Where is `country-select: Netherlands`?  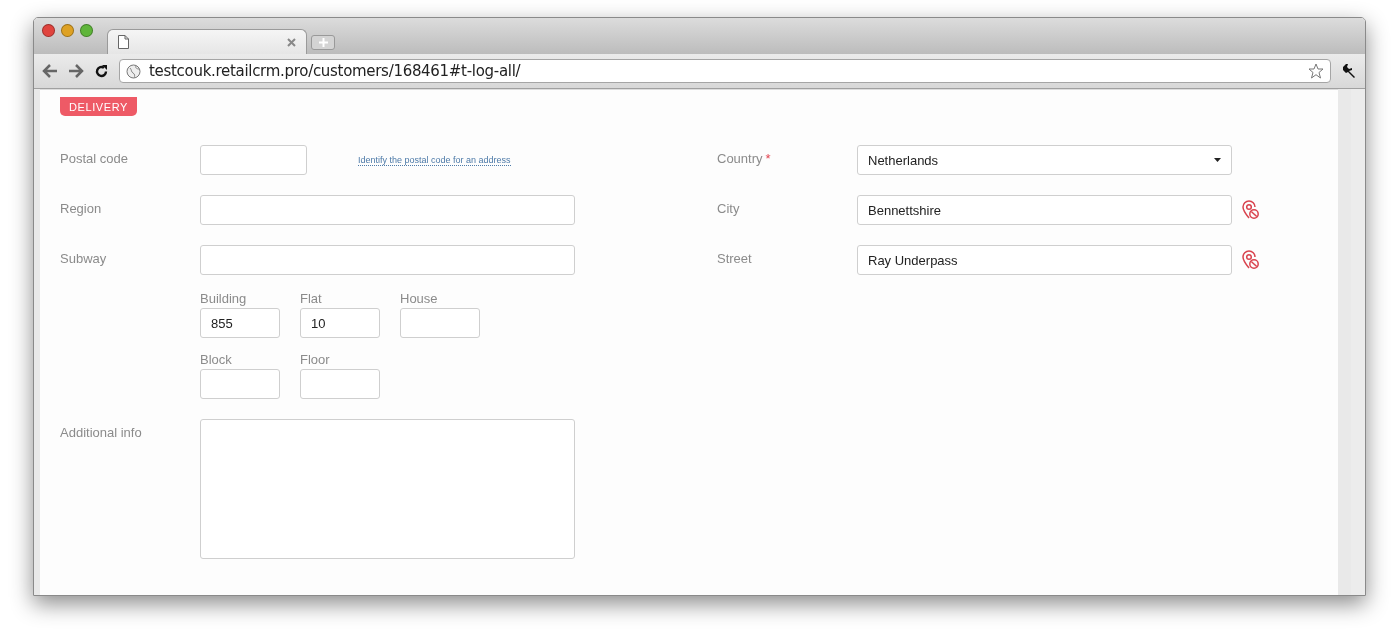
country-select: Netherlands is located at coordinates (1044, 160).